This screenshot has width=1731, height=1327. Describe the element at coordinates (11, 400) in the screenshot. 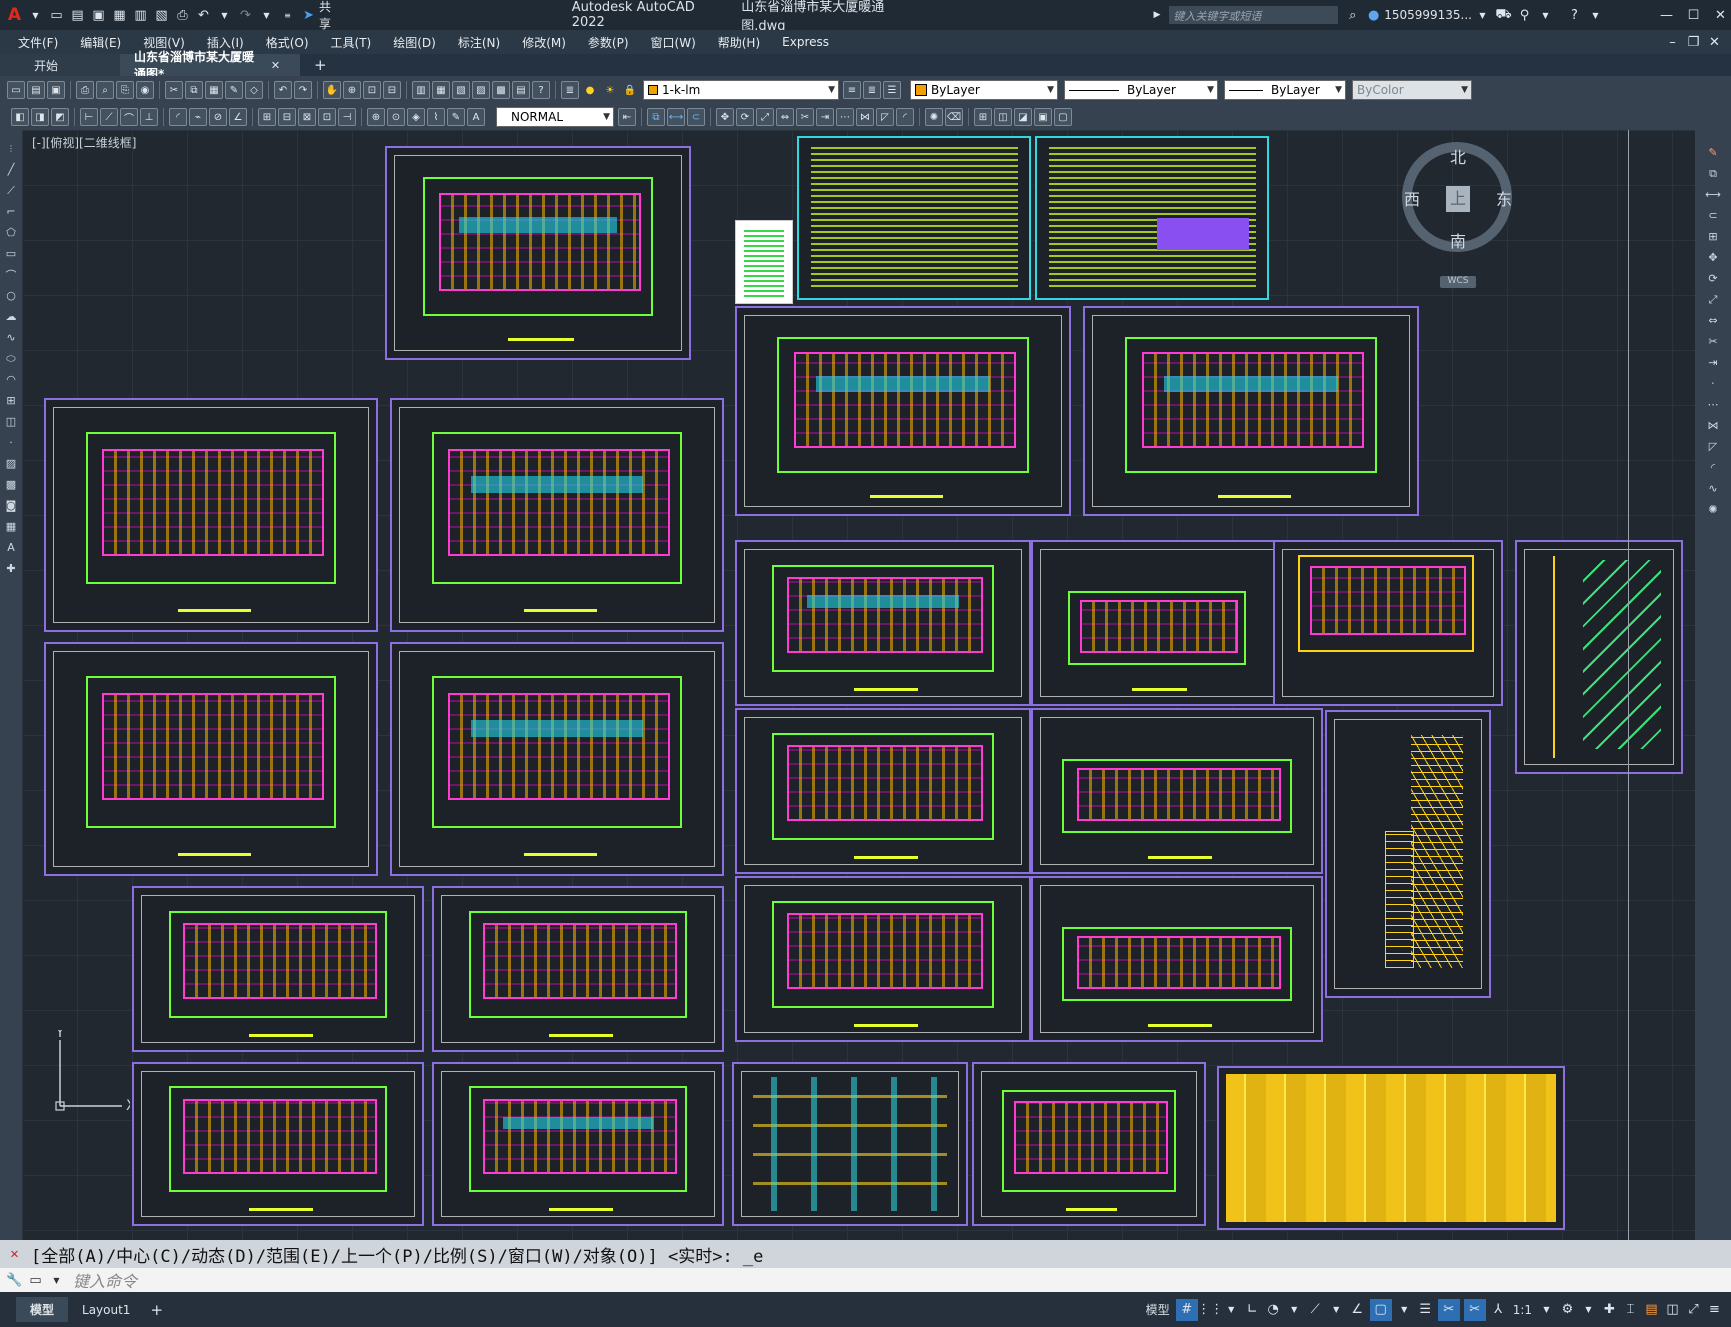

I see `insert-block-icon: ⊞` at that location.